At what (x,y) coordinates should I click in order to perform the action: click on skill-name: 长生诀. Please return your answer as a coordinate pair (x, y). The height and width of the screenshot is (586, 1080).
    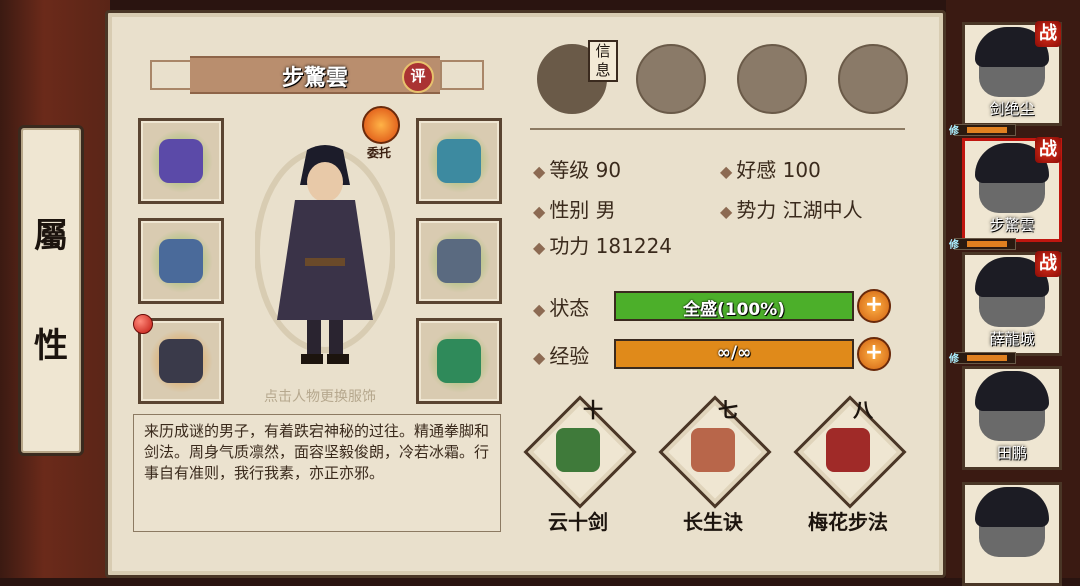
    Looking at the image, I should click on (713, 522).